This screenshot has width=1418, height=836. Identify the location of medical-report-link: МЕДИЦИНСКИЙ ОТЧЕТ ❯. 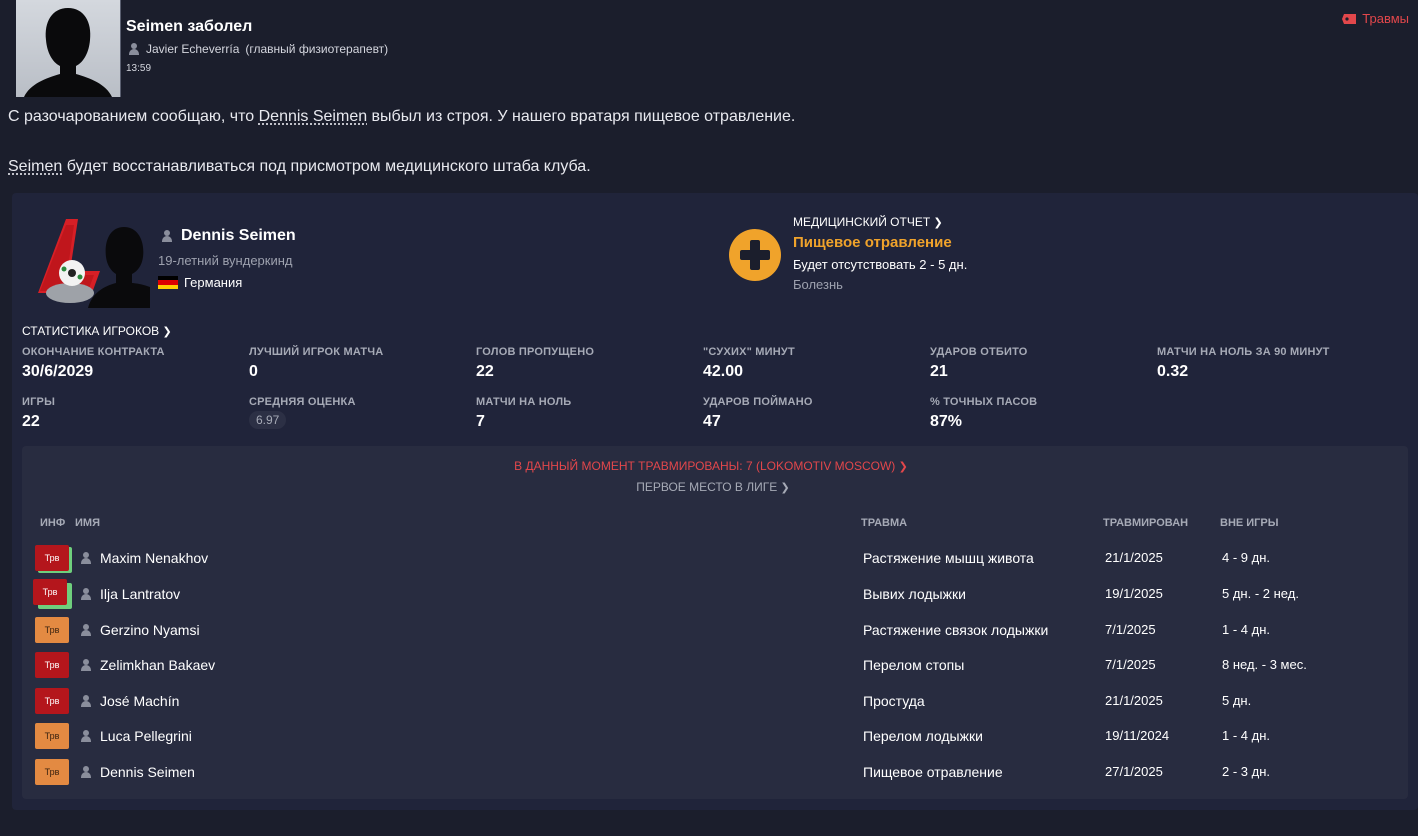
(868, 222).